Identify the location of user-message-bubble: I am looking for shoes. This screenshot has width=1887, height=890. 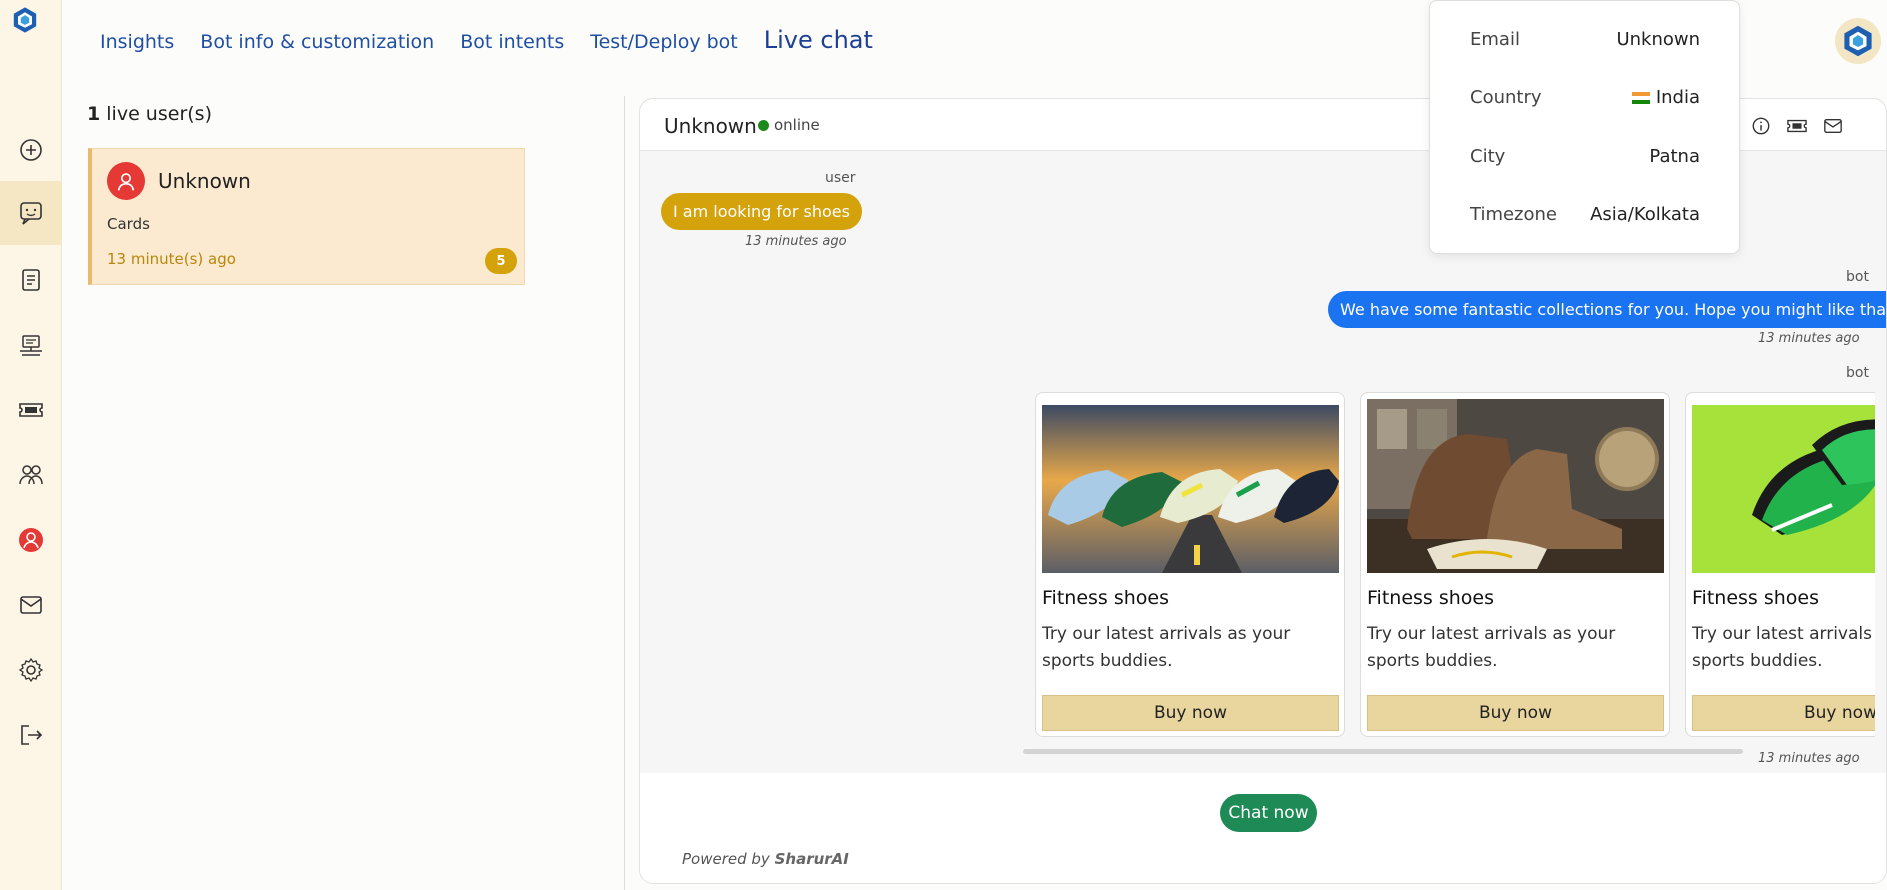
(761, 211).